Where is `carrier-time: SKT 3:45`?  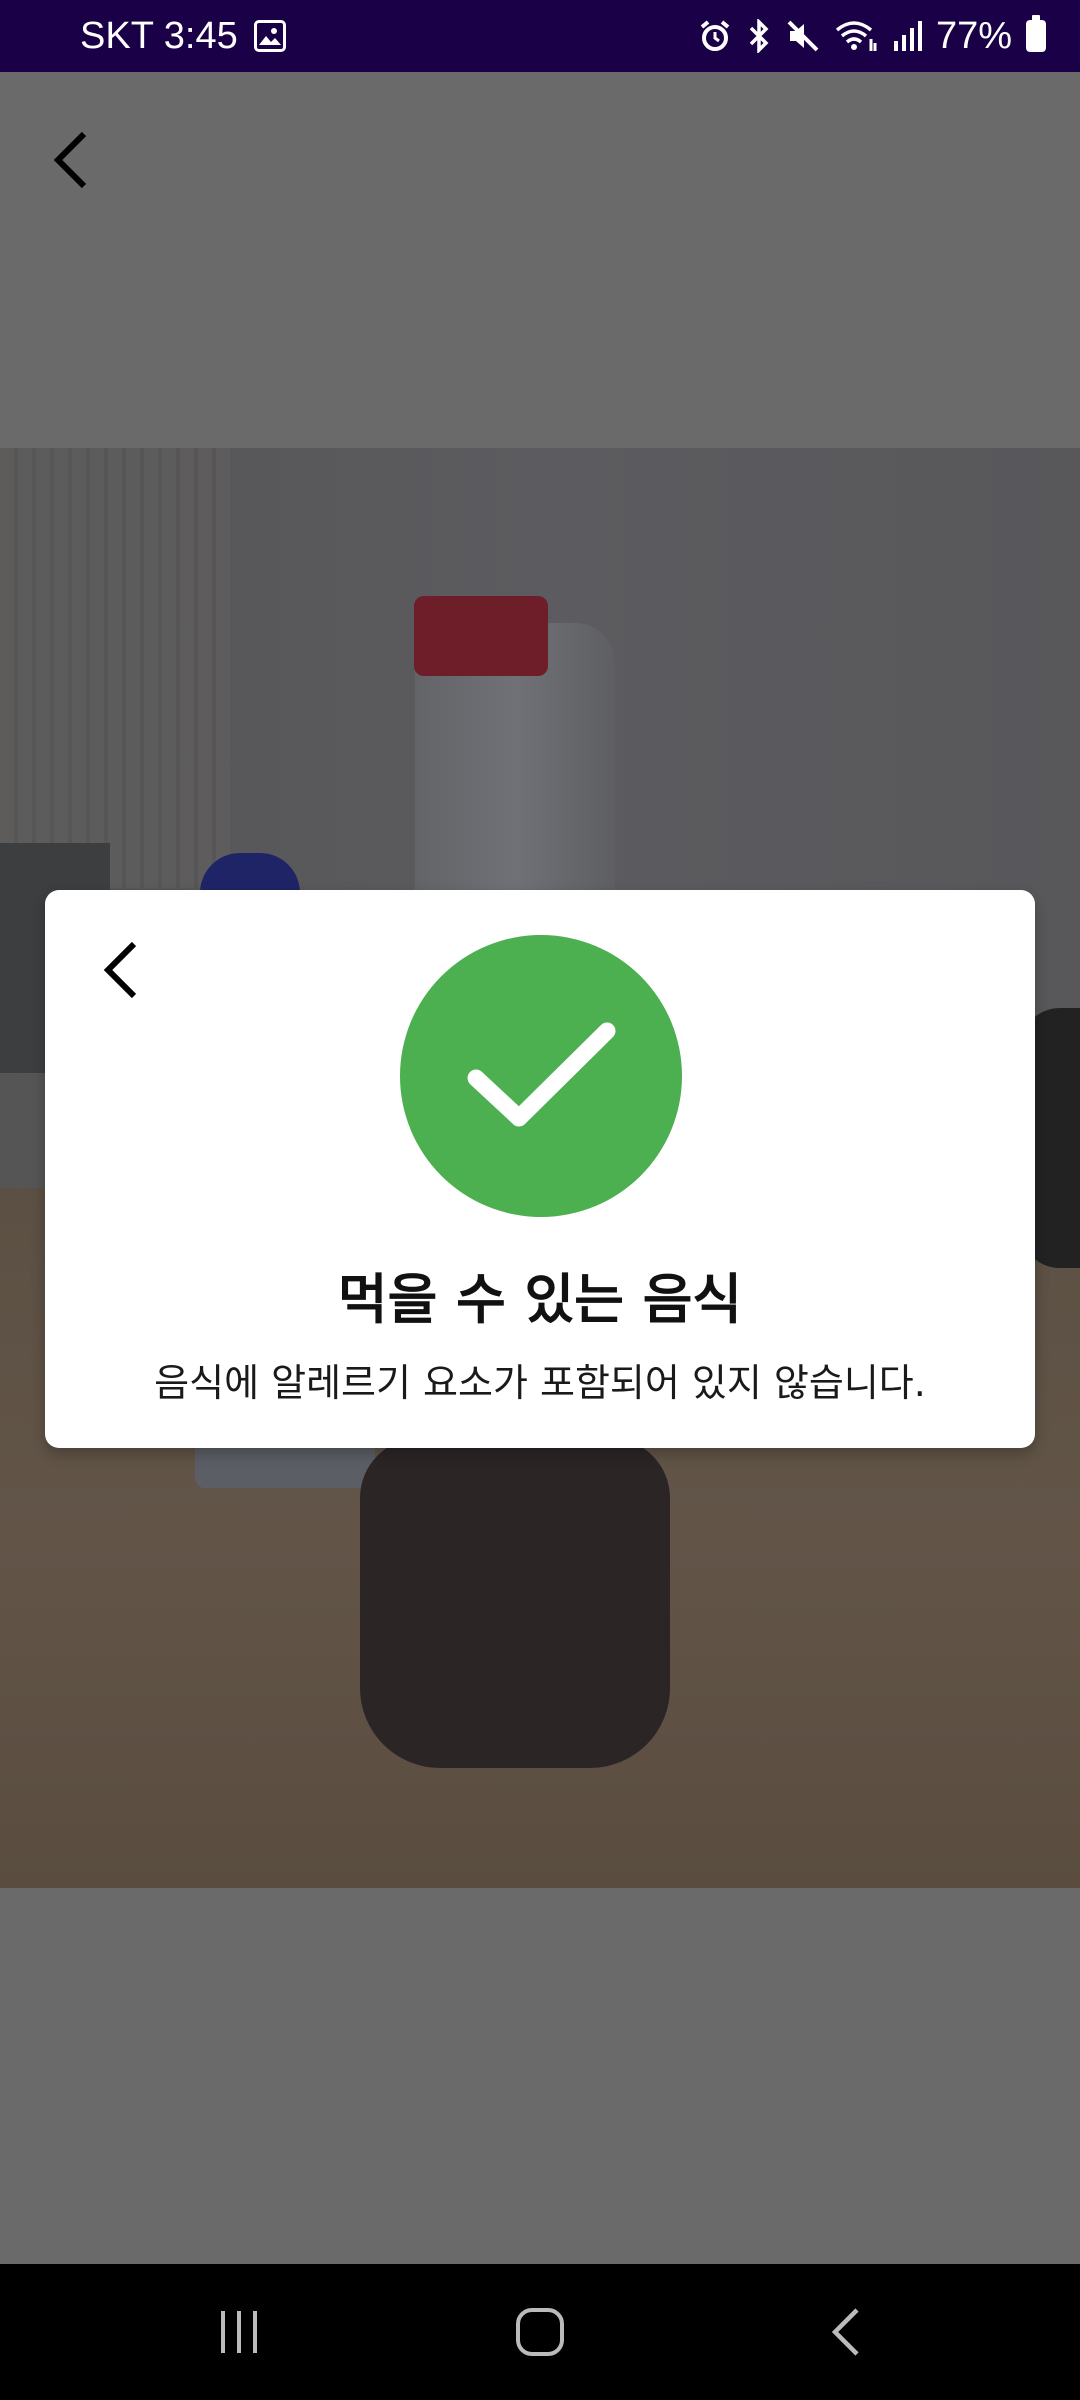 carrier-time: SKT 3:45 is located at coordinates (159, 35).